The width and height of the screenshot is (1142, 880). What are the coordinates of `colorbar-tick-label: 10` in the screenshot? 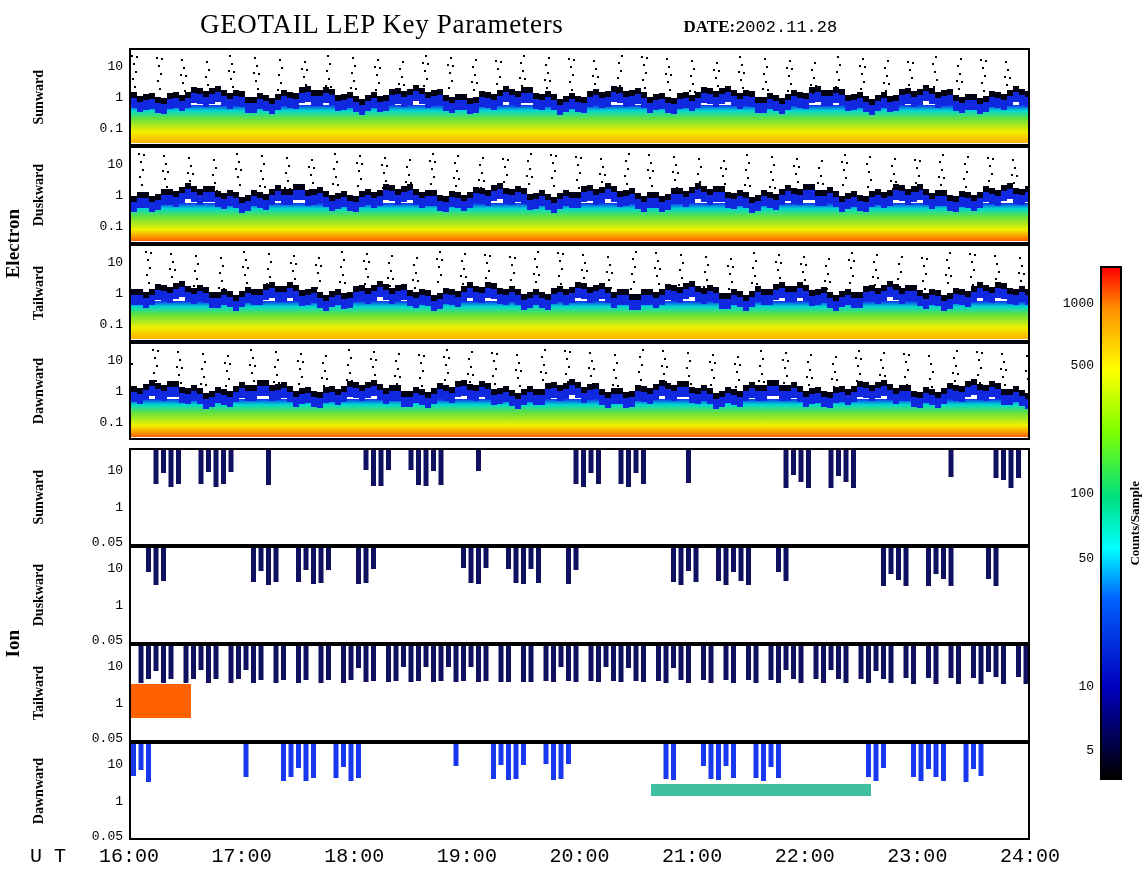 It's located at (1086, 686).